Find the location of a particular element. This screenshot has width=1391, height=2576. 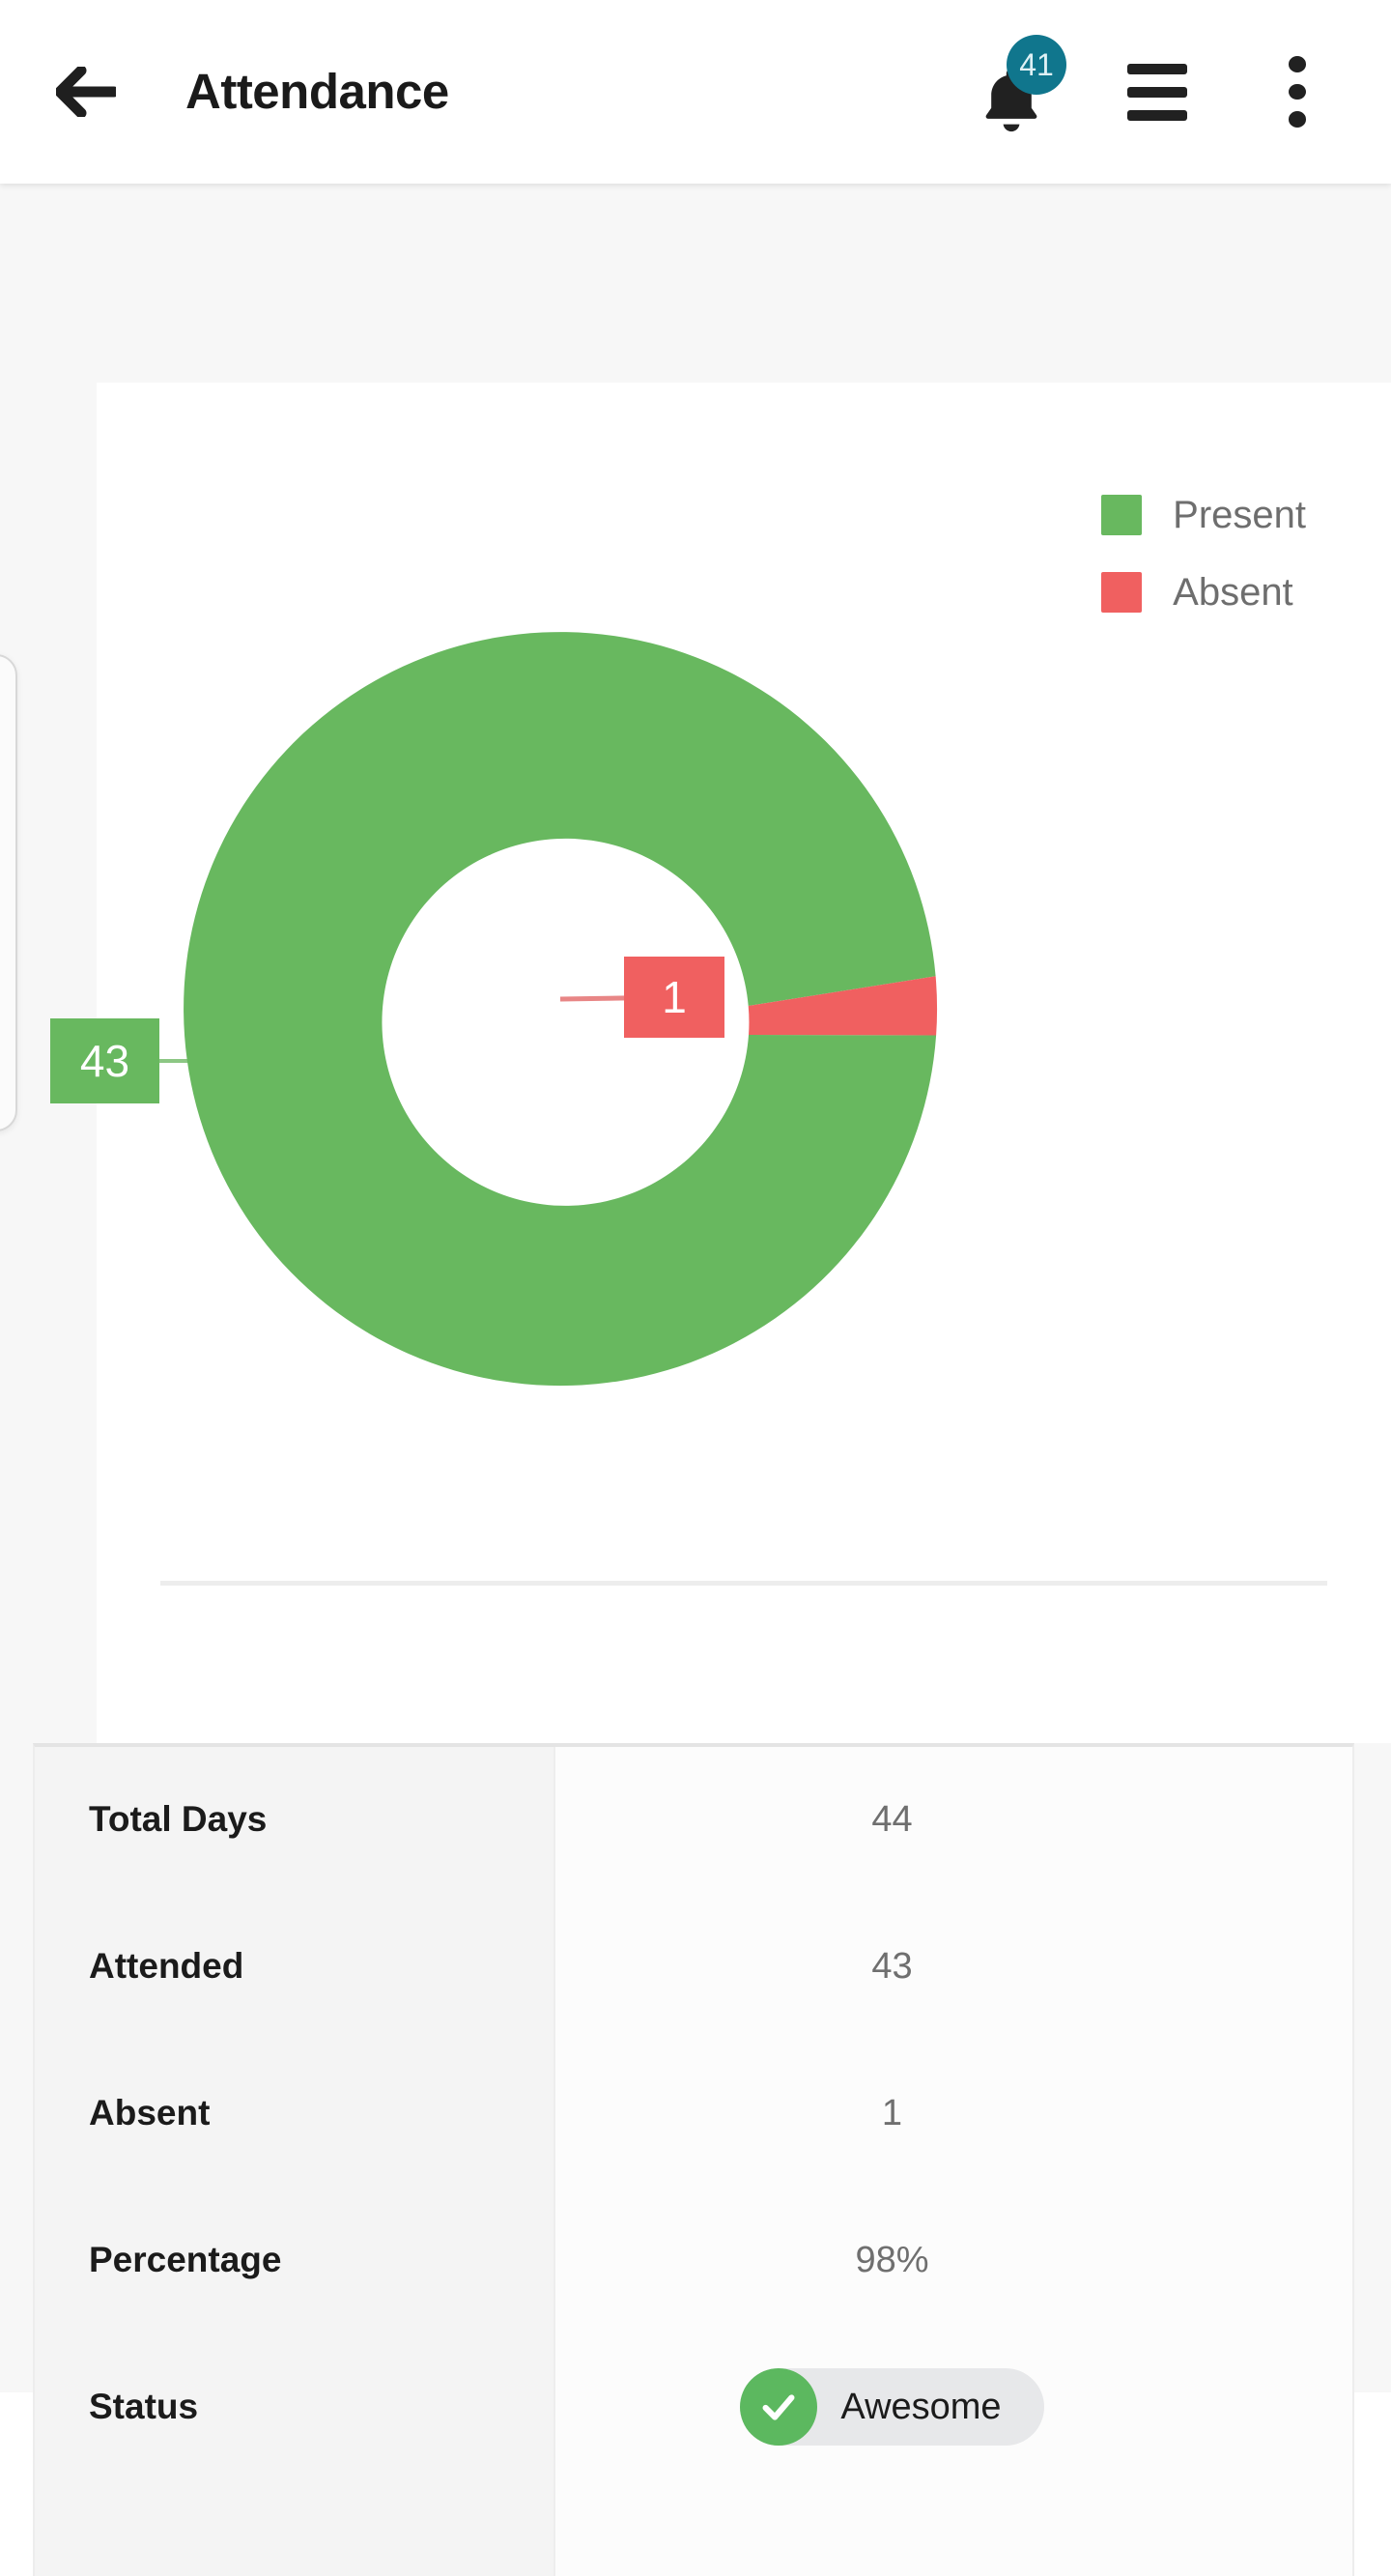

legend-item-present: Present is located at coordinates (1204, 515).